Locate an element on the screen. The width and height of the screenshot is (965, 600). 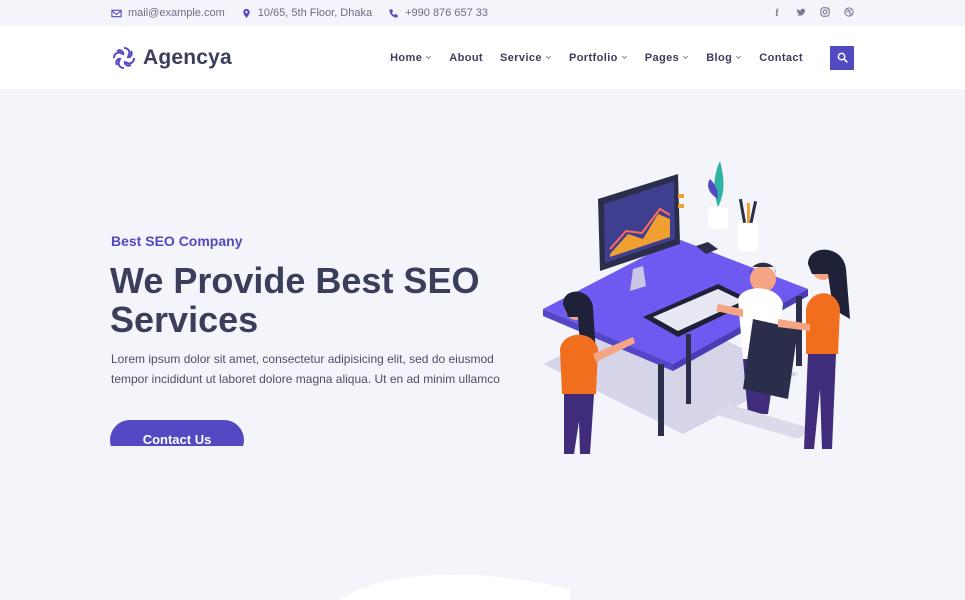
bottom-wave-shape is located at coordinates (455, 587).